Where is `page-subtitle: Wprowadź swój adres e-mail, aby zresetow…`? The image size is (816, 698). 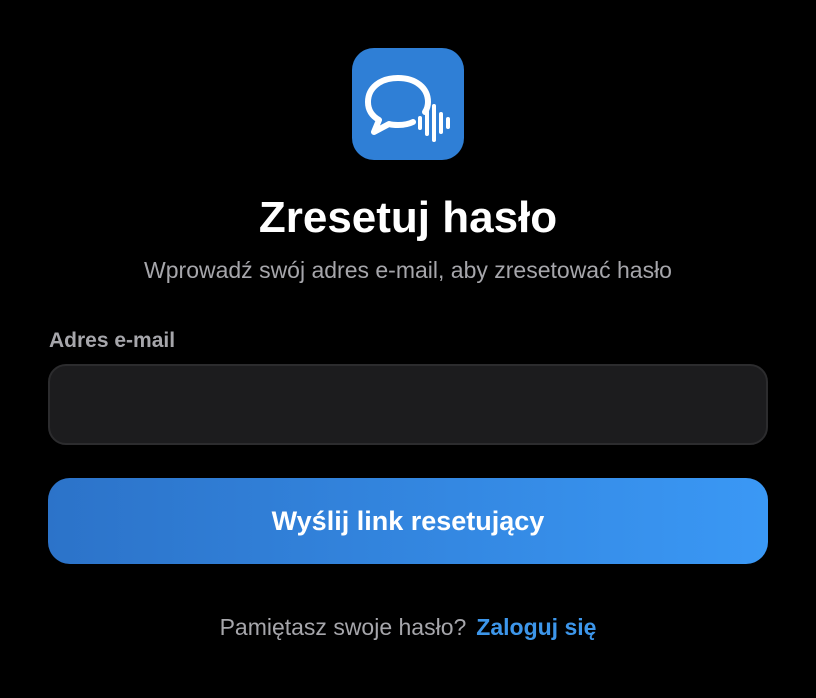
page-subtitle: Wprowadź swój adres e-mail, aby zresetow… is located at coordinates (408, 270).